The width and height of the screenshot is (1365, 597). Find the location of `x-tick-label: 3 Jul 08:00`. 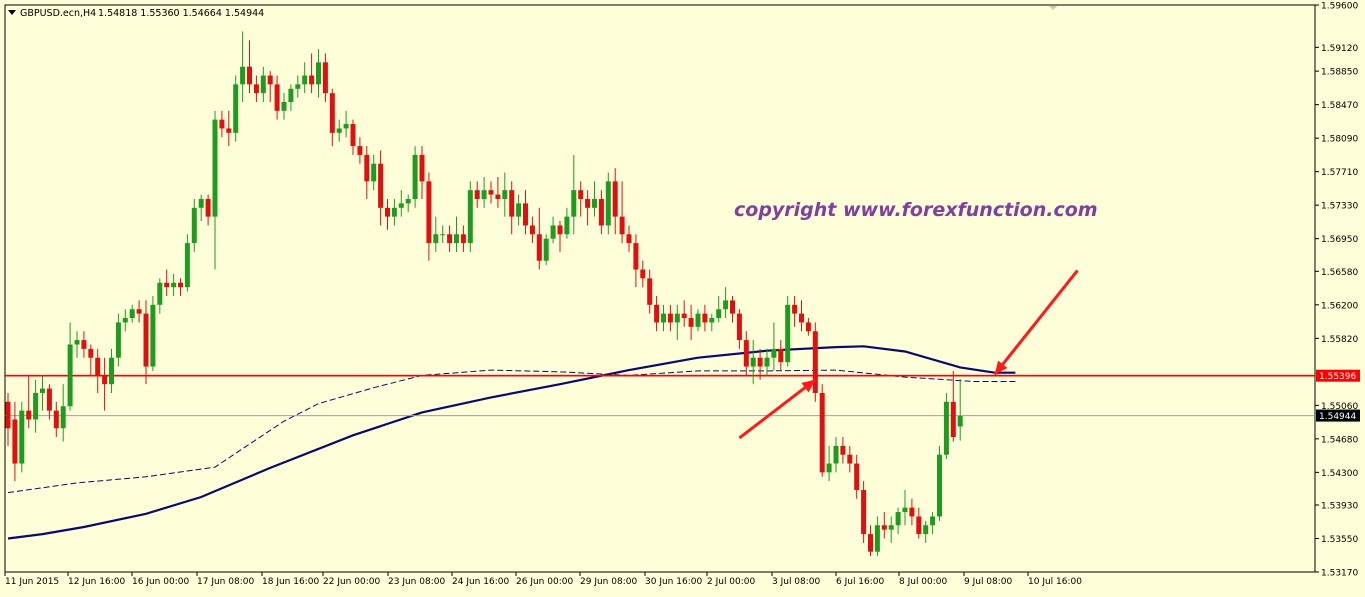

x-tick-label: 3 Jul 08:00 is located at coordinates (796, 582).